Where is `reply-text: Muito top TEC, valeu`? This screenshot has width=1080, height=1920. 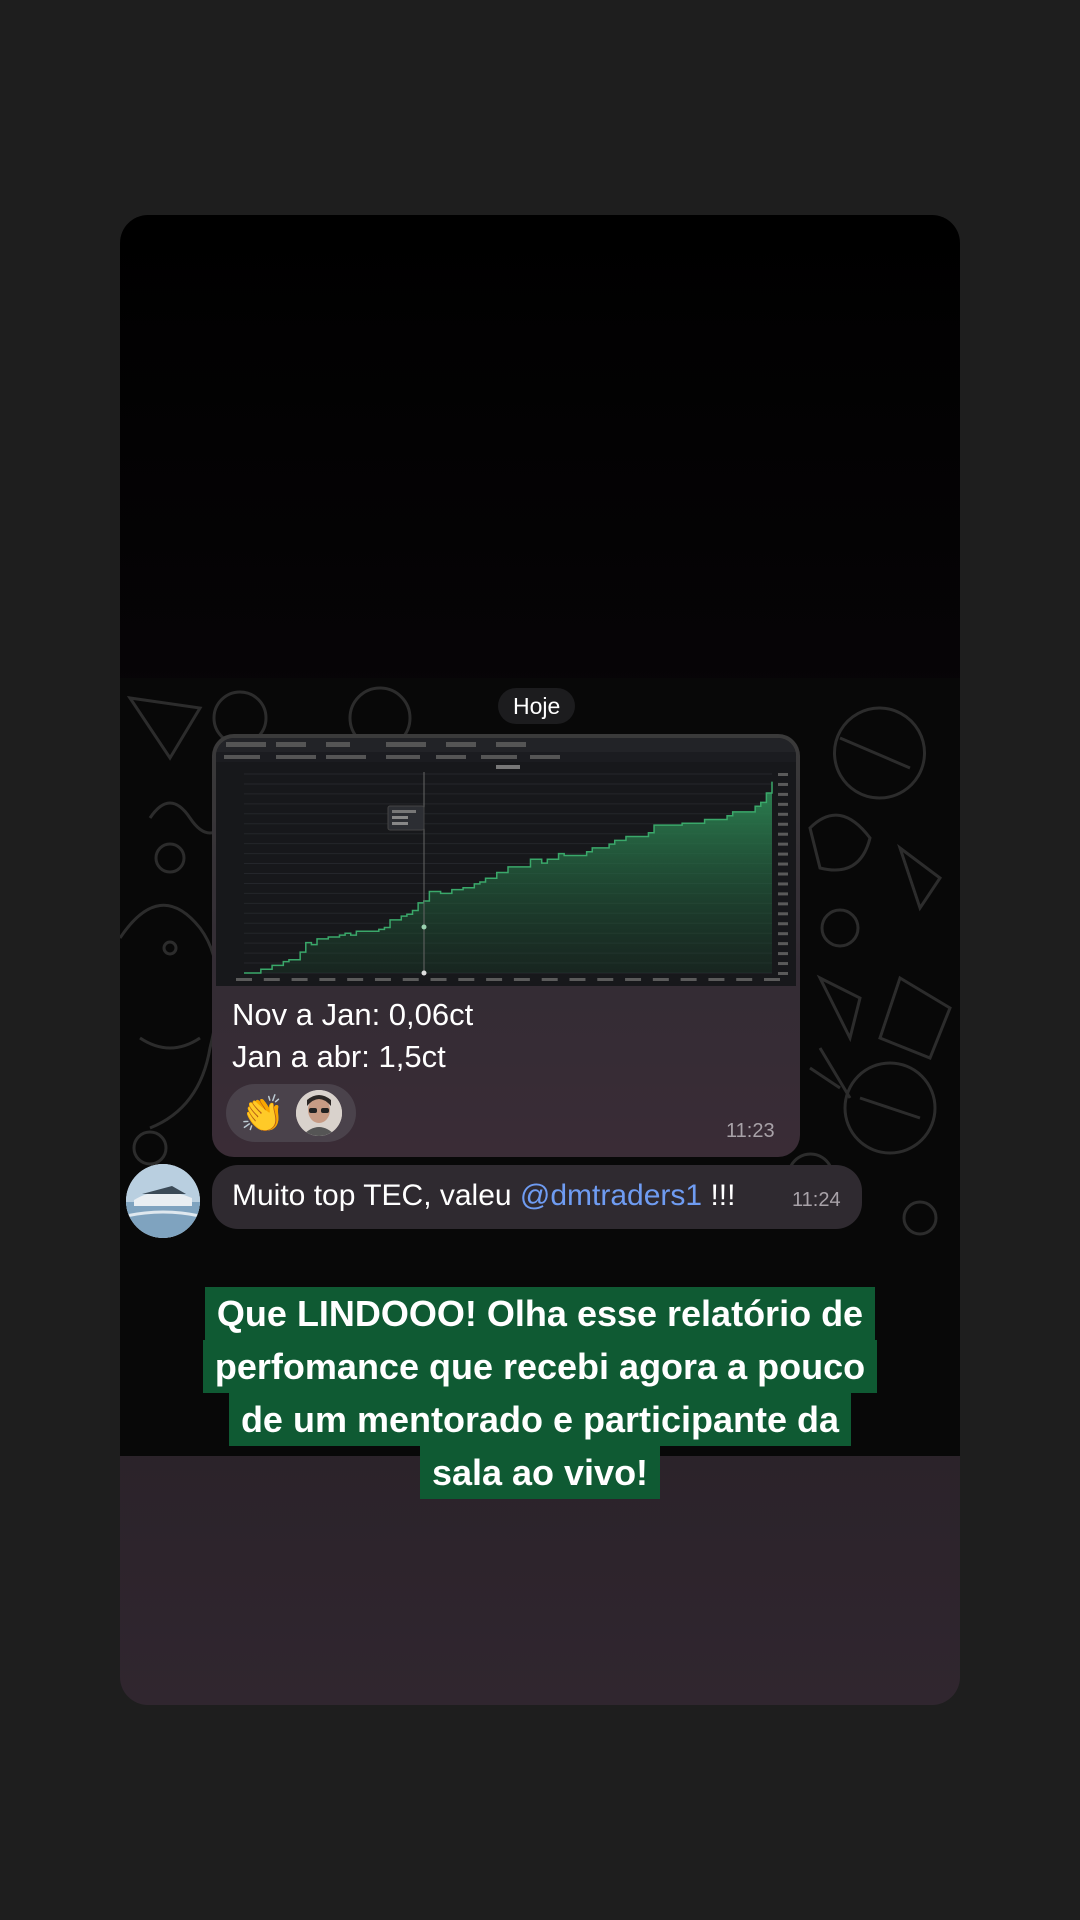
reply-text: Muito top TEC, valeu is located at coordinates (376, 1195).